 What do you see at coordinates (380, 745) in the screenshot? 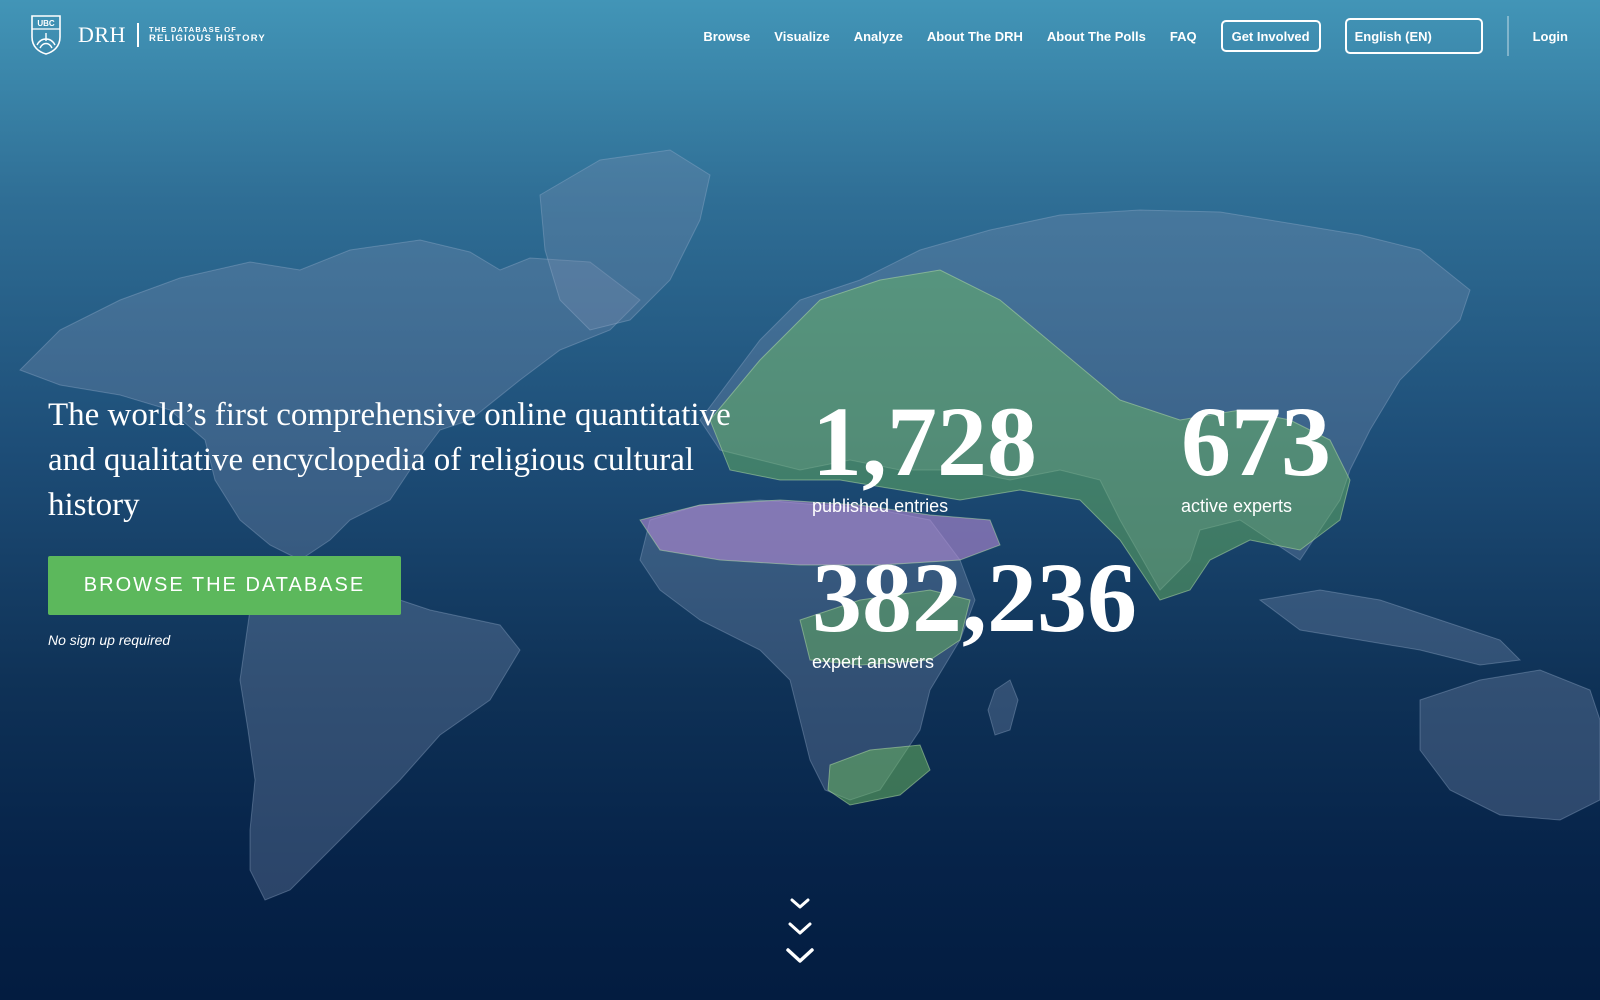
I see `map-south-america` at bounding box center [380, 745].